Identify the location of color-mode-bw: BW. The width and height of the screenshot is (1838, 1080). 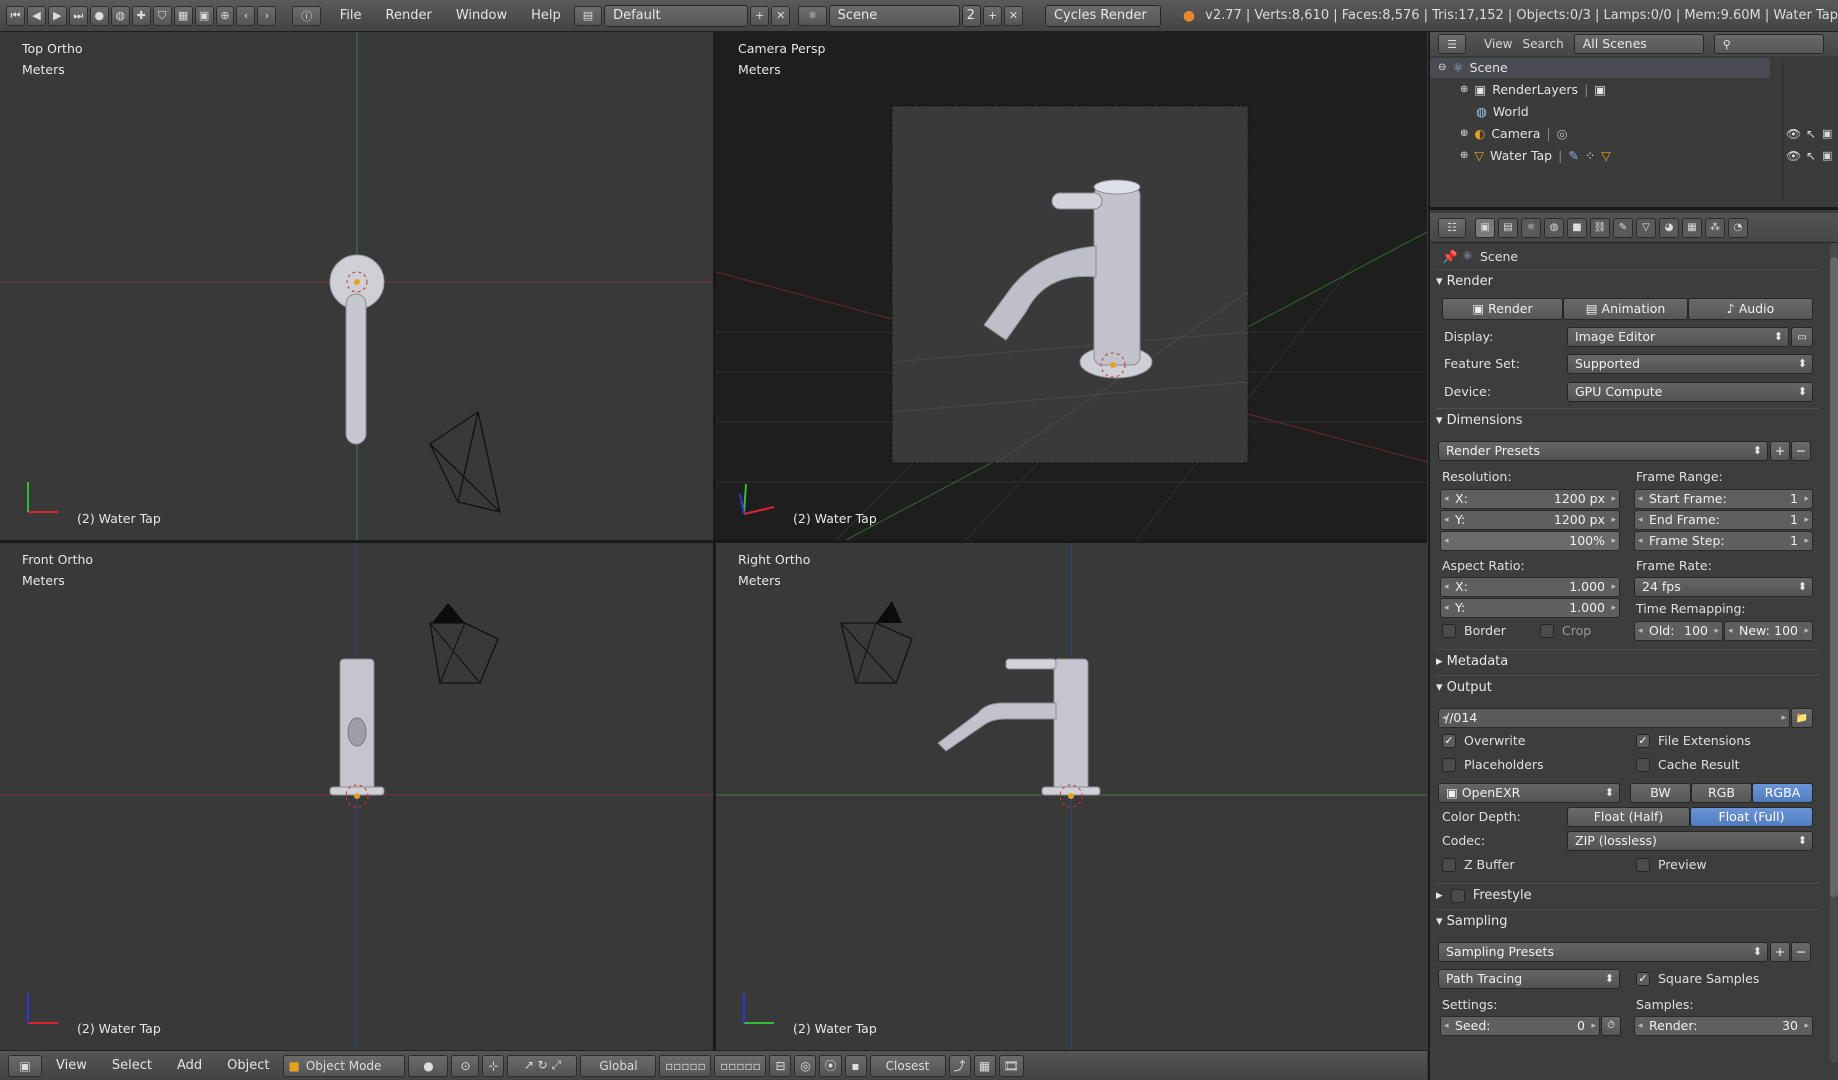
(1660, 793).